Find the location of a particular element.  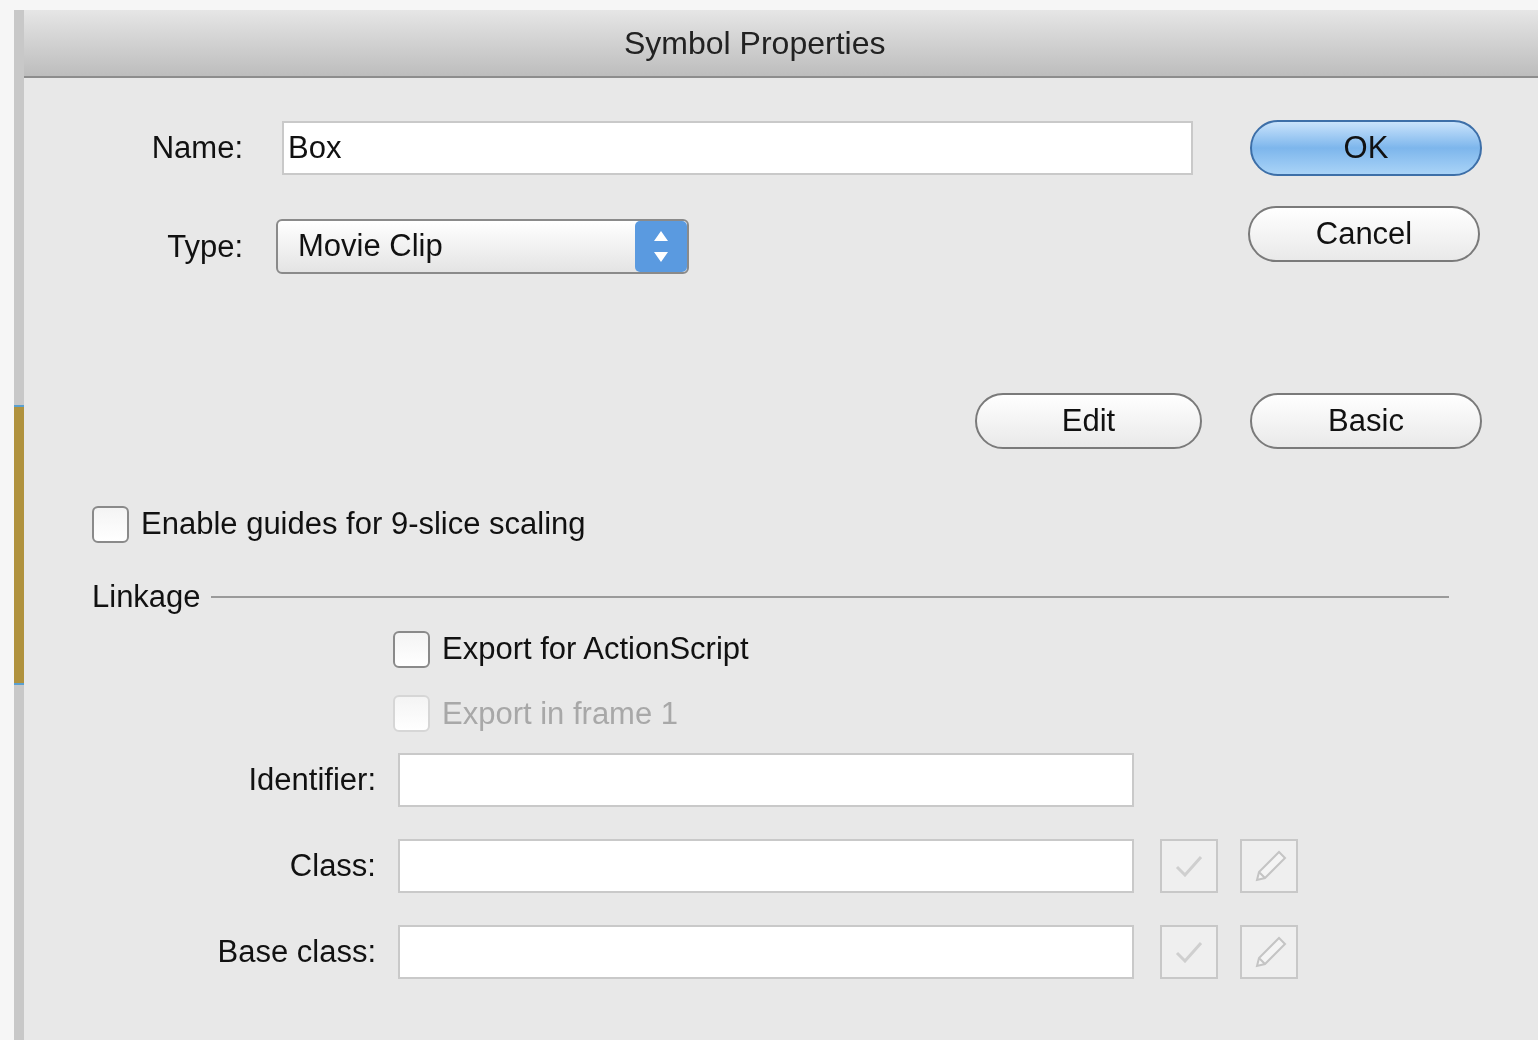

window-title: Symbol Properties is located at coordinates (755, 43).